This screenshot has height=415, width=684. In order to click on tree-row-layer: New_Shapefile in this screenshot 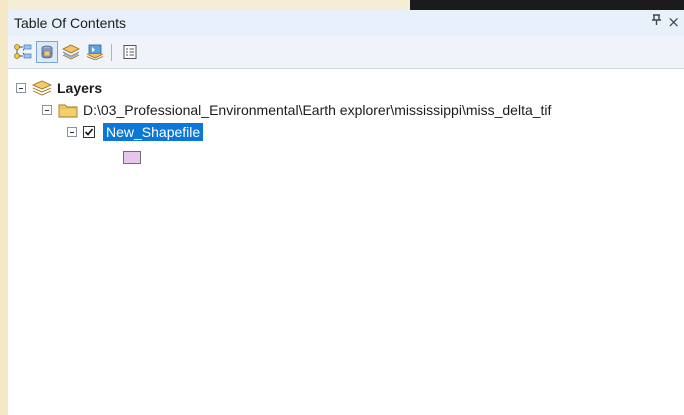, I will do `click(135, 132)`.